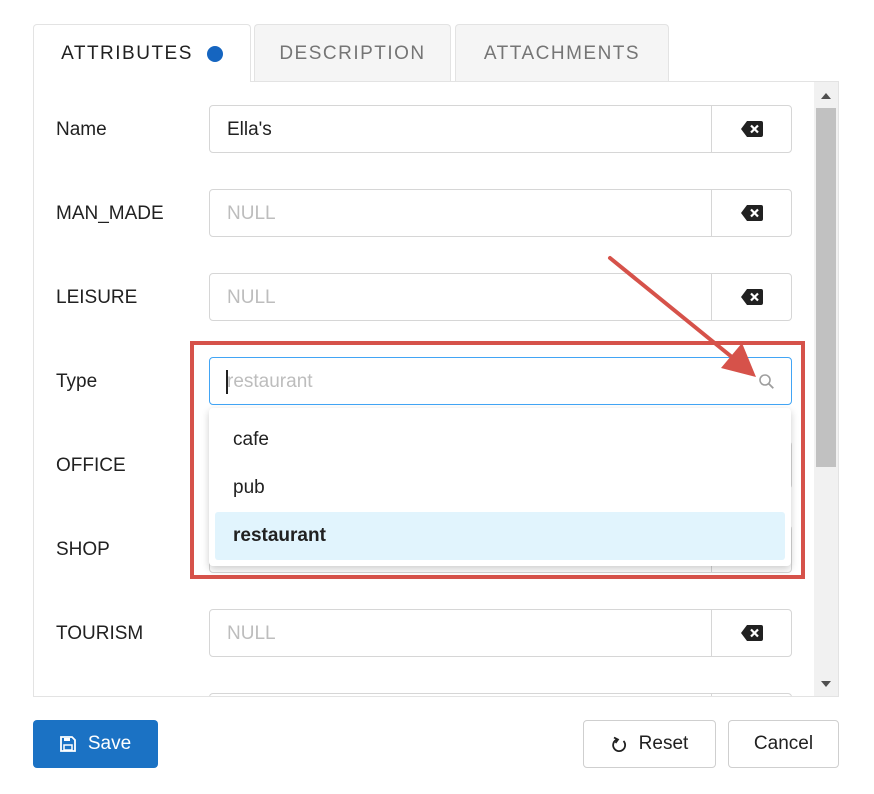 The width and height of the screenshot is (874, 794). I want to click on reset-button: Reset, so click(649, 744).